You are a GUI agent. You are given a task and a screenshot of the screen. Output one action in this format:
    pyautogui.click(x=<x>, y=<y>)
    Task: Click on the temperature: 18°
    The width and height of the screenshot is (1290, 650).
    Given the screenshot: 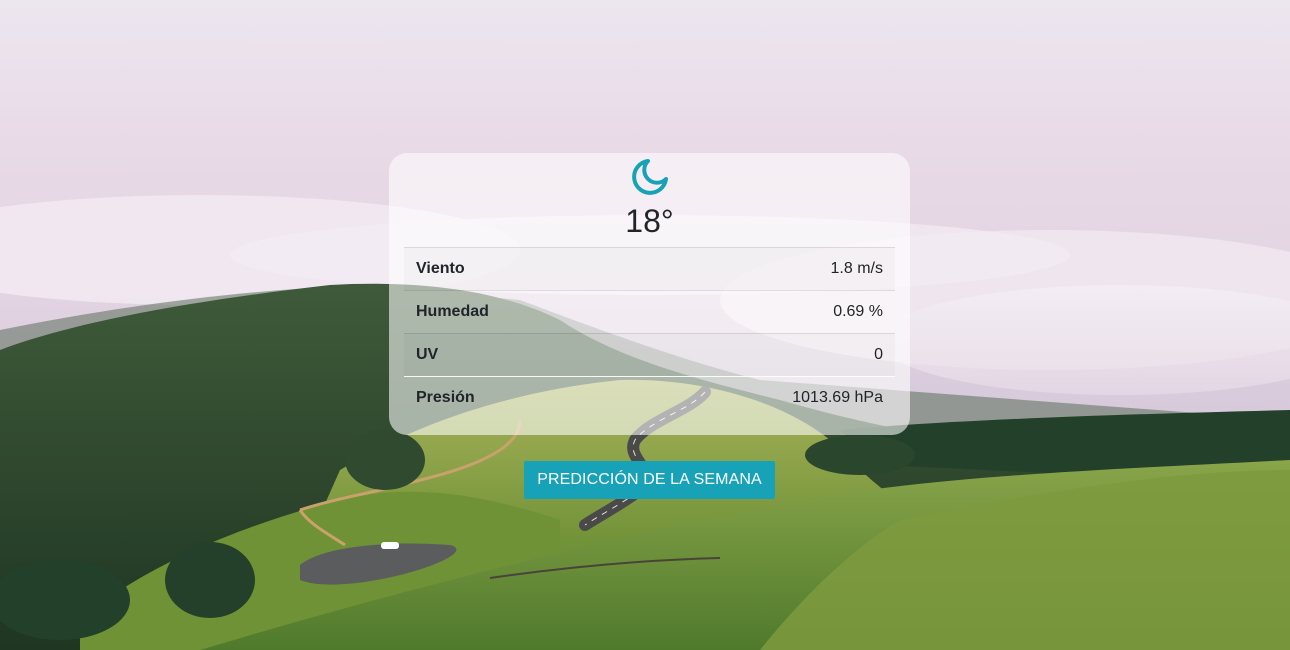 What is the action you would take?
    pyautogui.click(x=649, y=221)
    